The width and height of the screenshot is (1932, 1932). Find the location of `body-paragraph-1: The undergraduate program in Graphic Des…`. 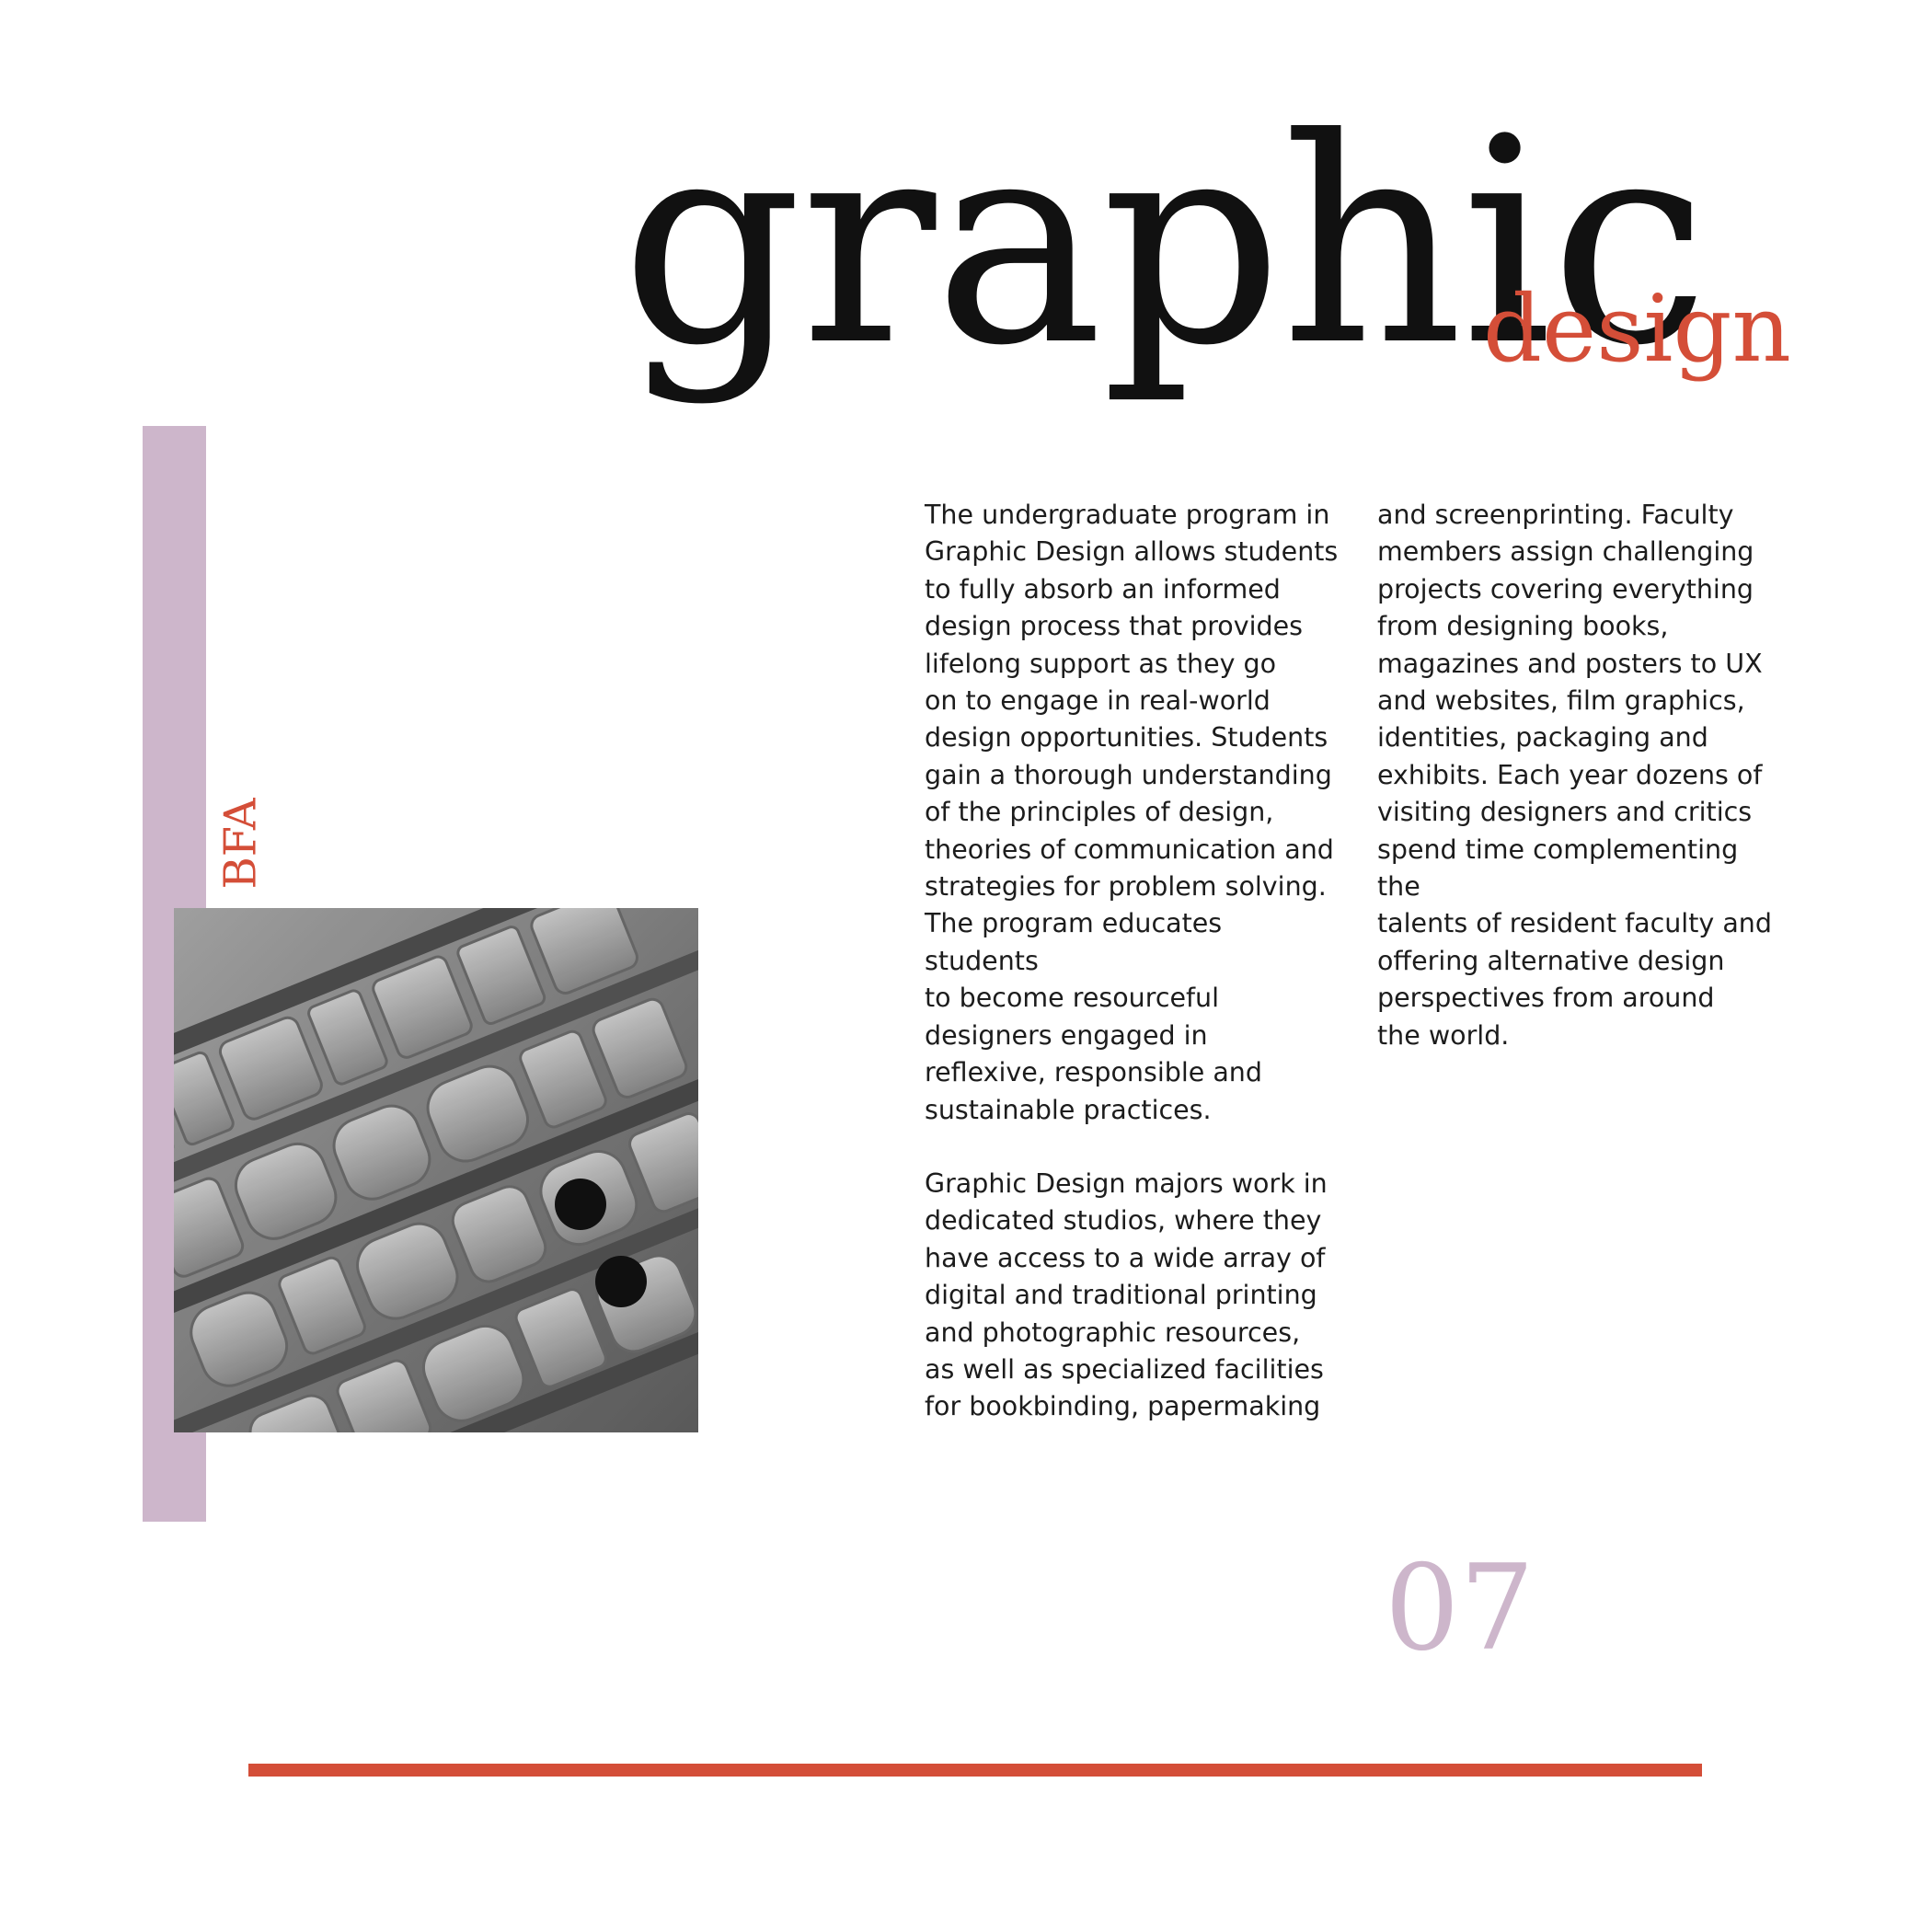

body-paragraph-1: The undergraduate program in Graphic Des… is located at coordinates (1132, 812).